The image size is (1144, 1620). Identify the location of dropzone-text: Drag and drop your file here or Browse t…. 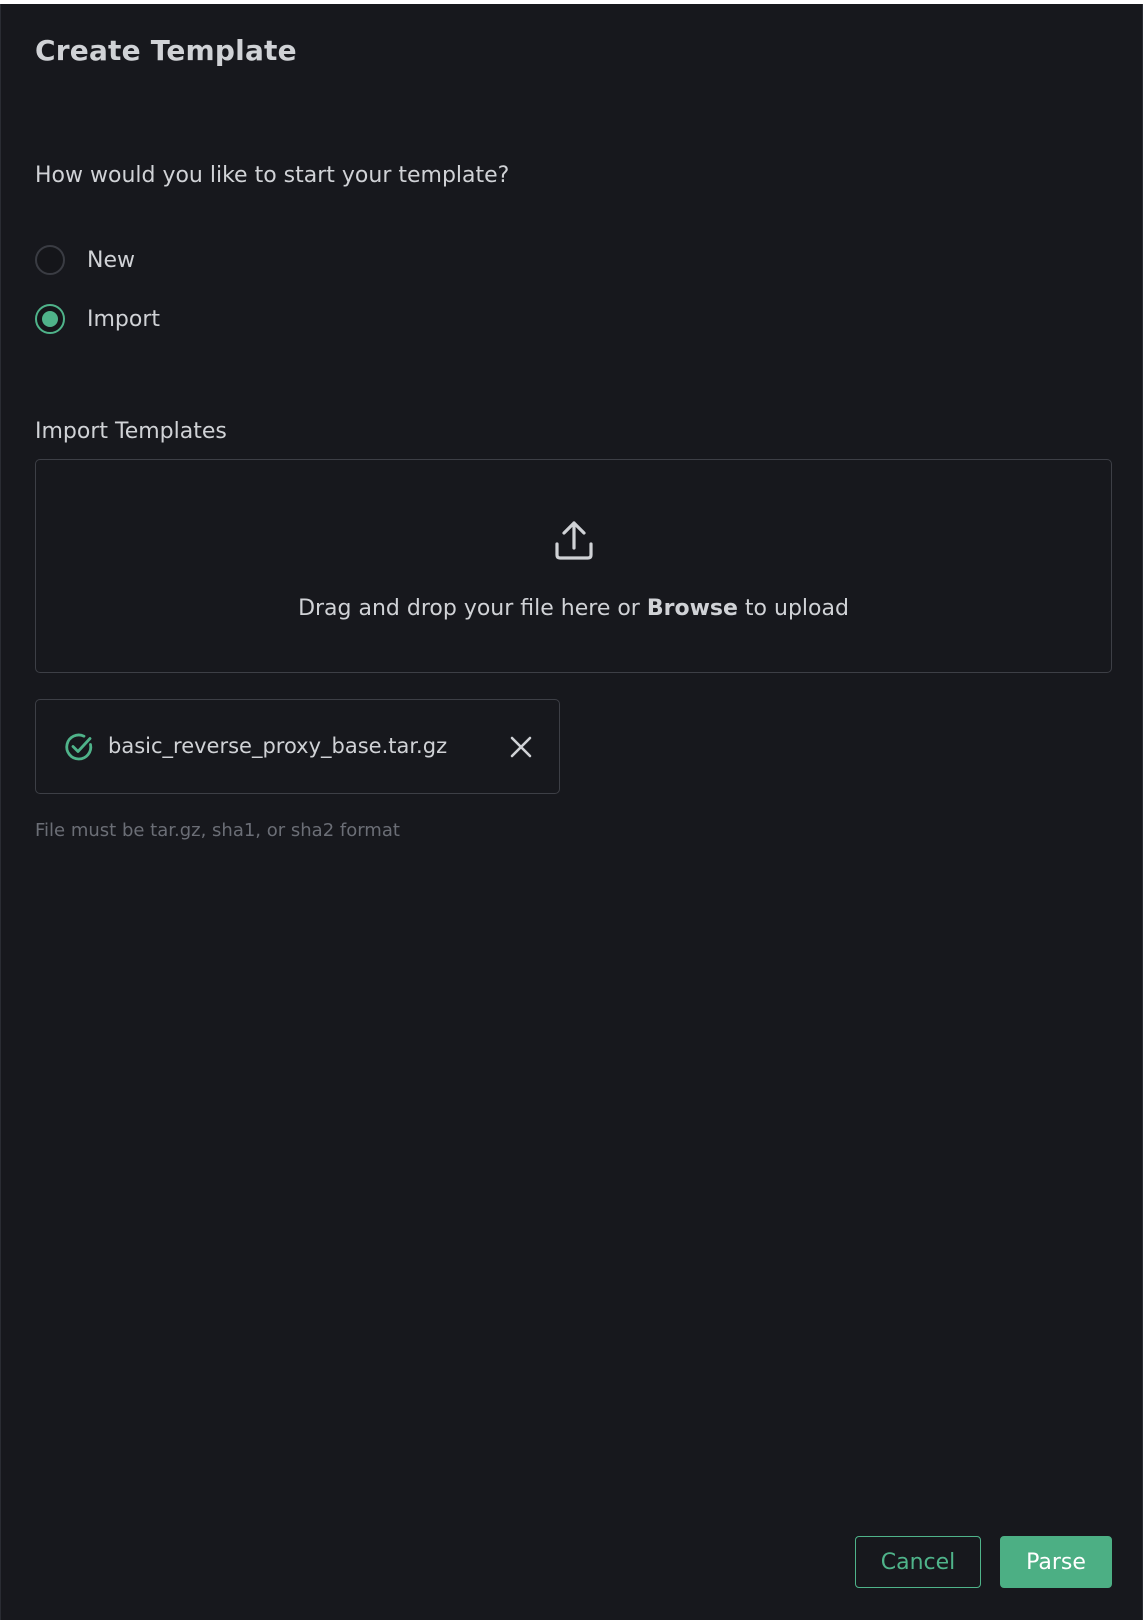
(573, 608).